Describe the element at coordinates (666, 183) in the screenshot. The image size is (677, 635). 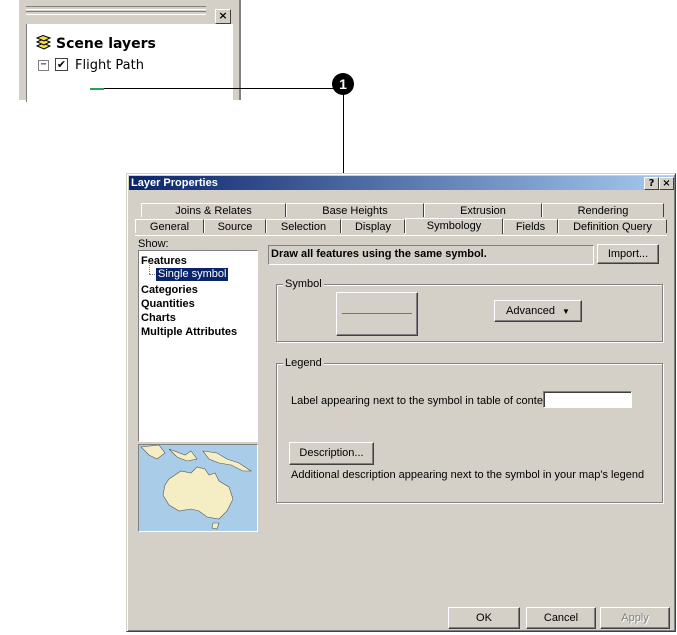
I see `close-button: ×` at that location.